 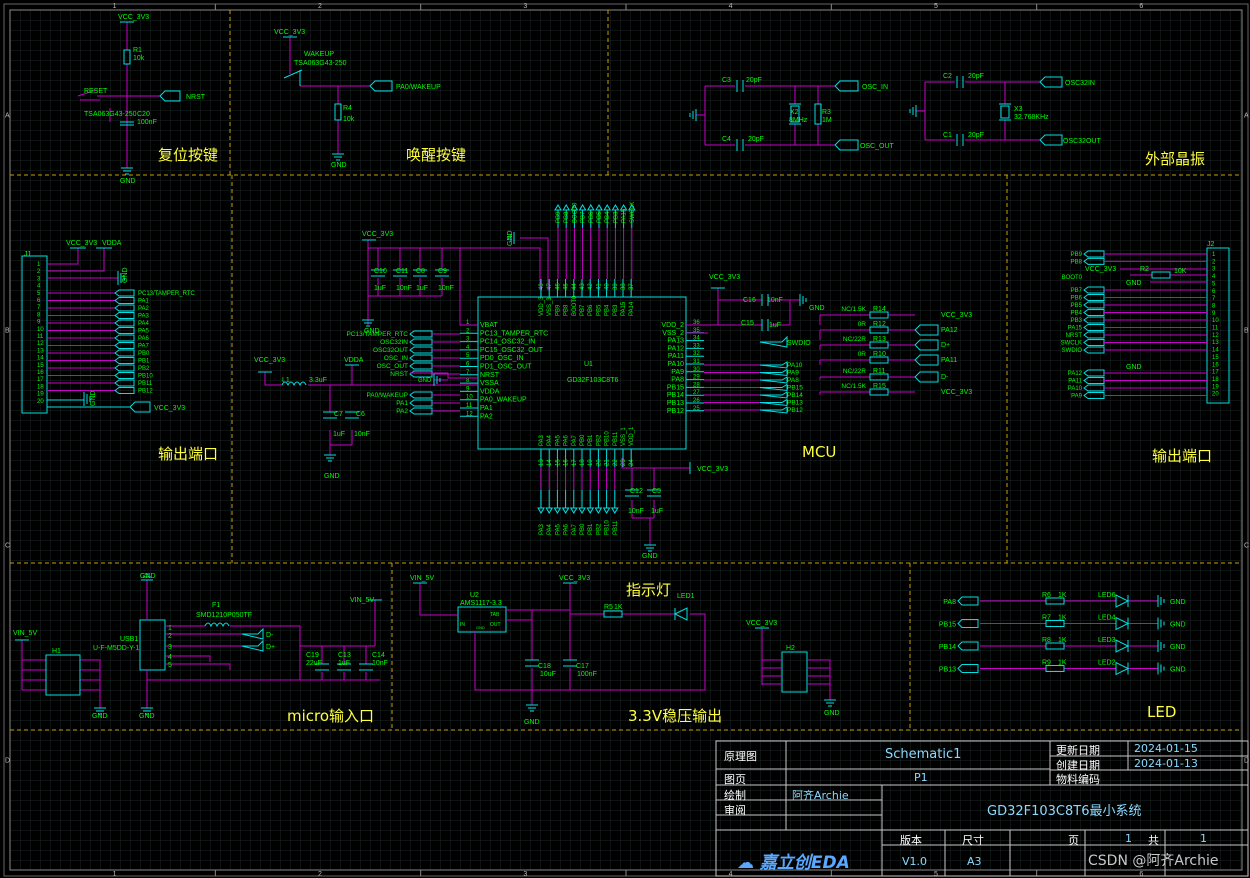 What do you see at coordinates (320, 63) in the screenshot?
I see `value-label: TSA063G43-250` at bounding box center [320, 63].